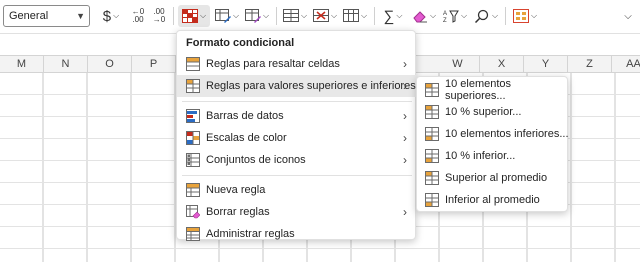  I want to click on column-header-w: W, so click(458, 64).